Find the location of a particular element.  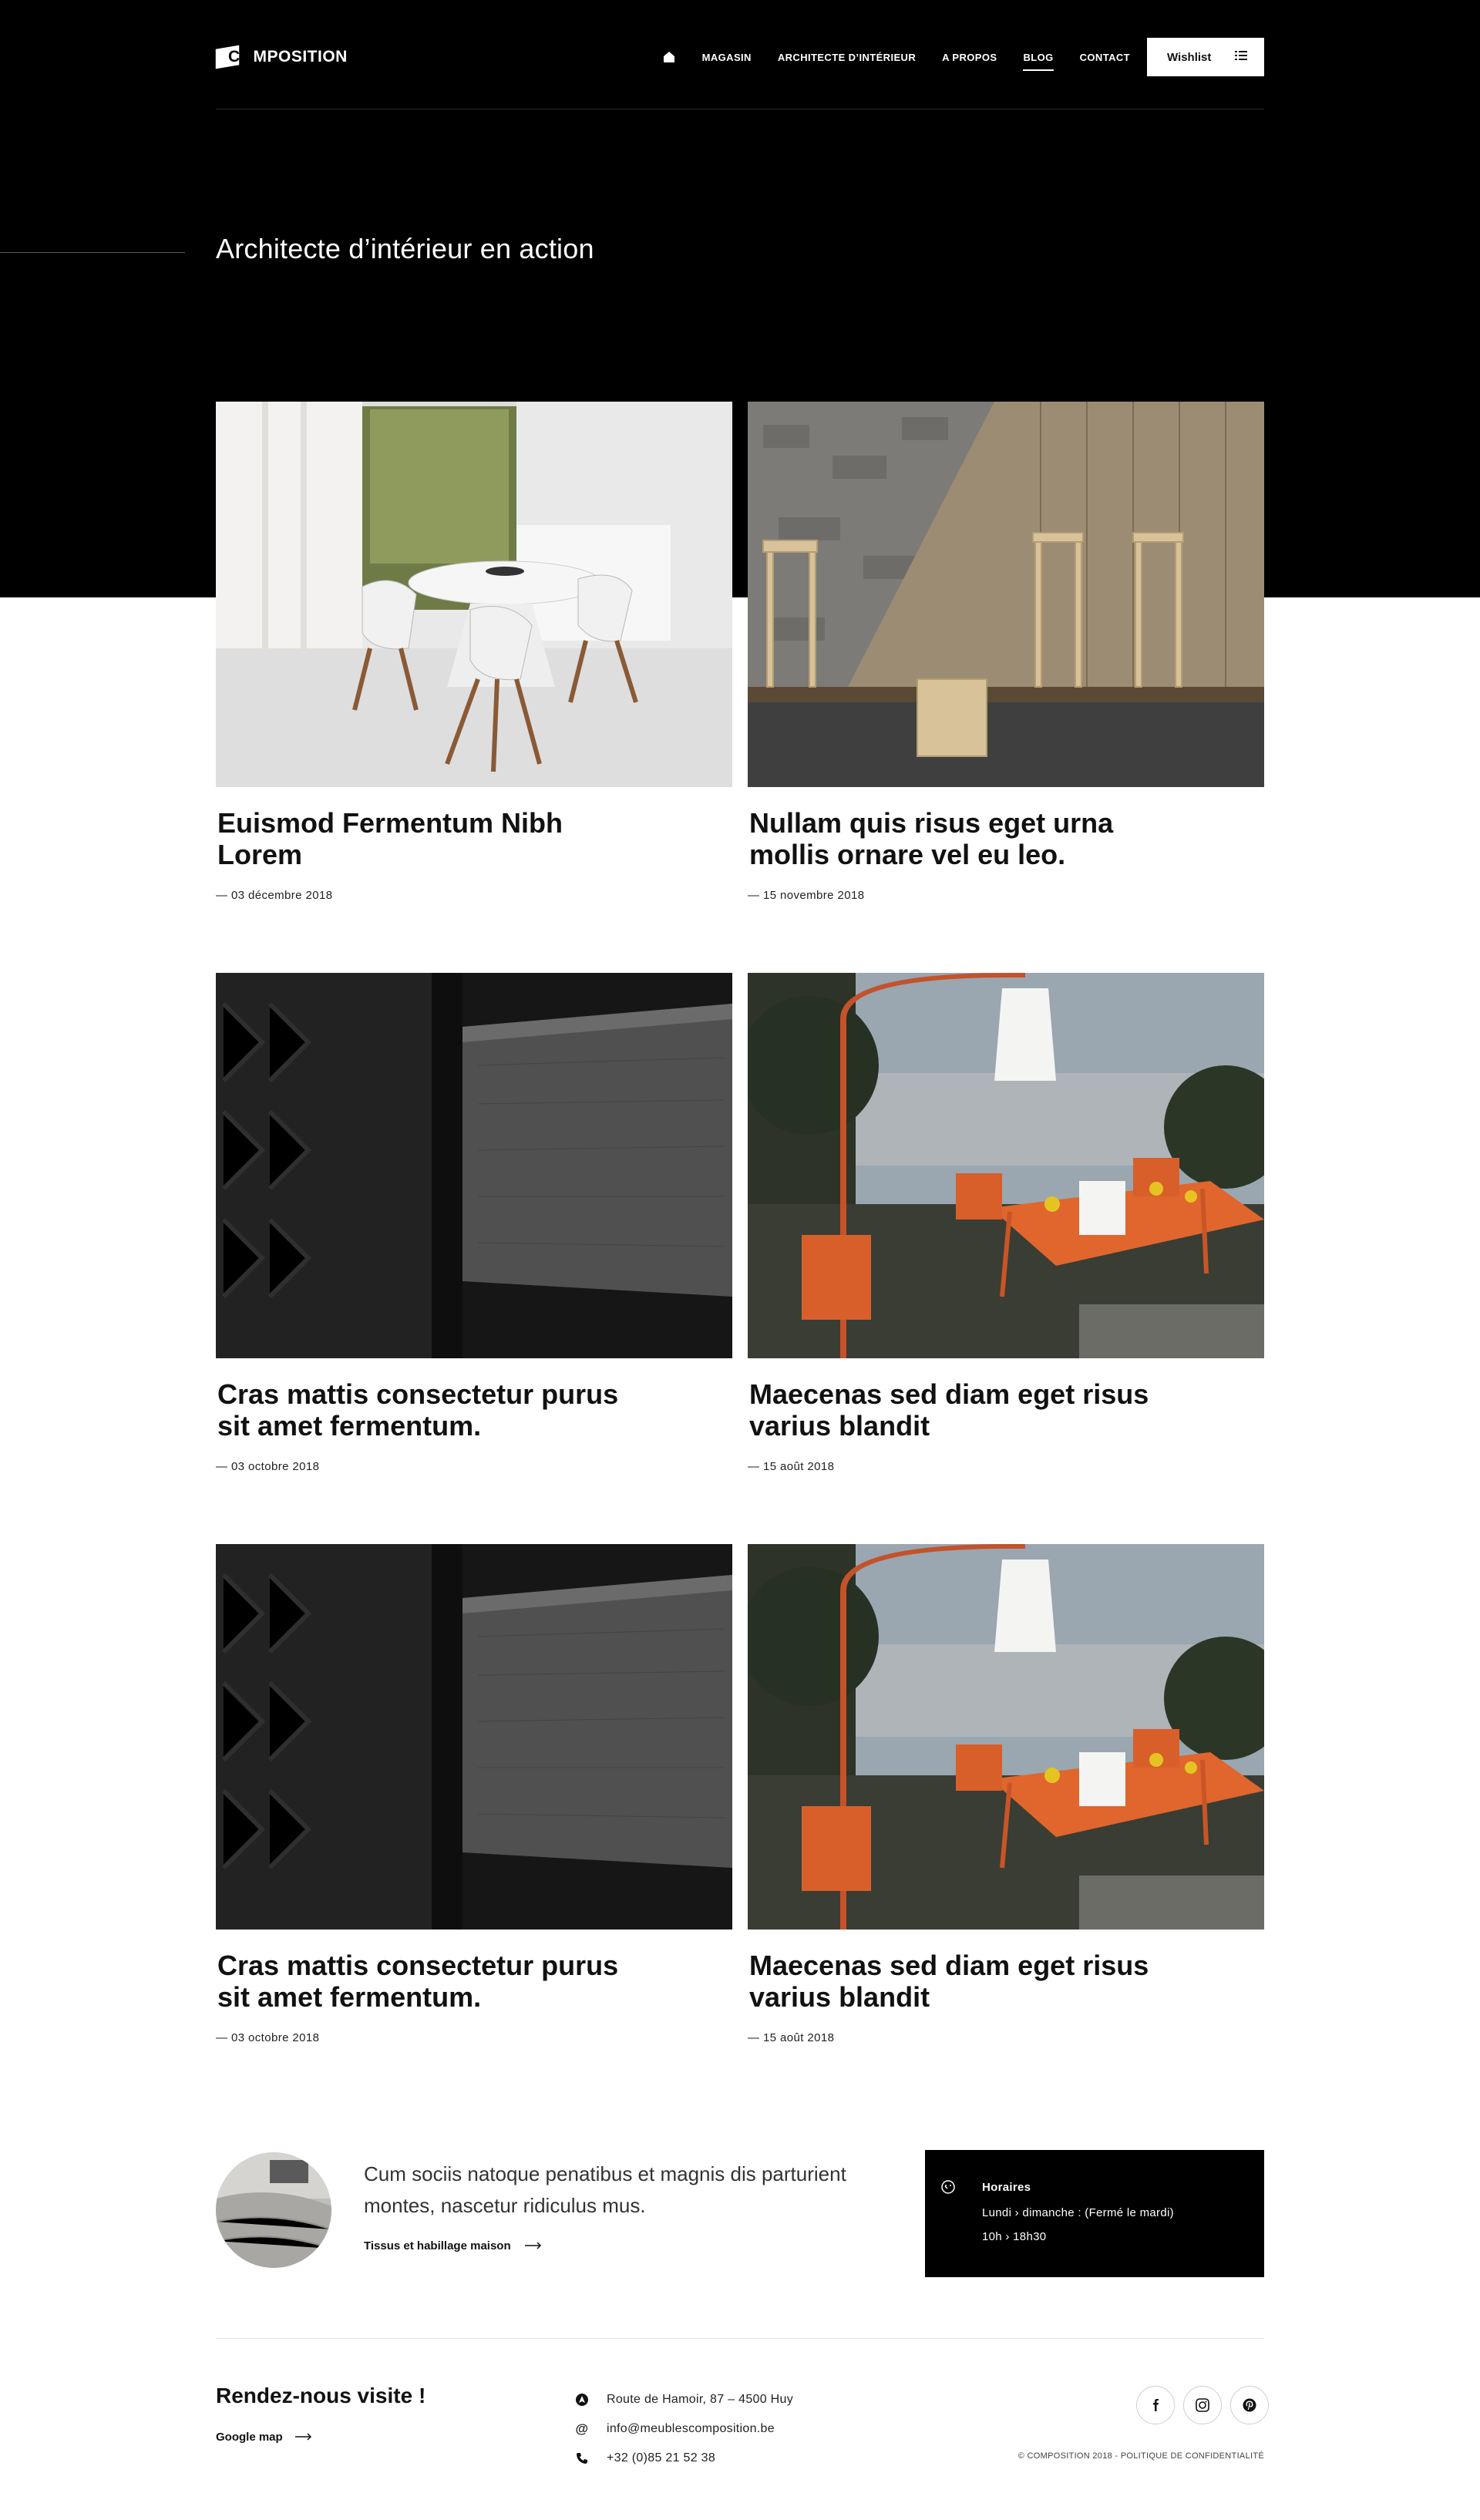

visit-title: Rendez-nous visite ! is located at coordinates (321, 2395).